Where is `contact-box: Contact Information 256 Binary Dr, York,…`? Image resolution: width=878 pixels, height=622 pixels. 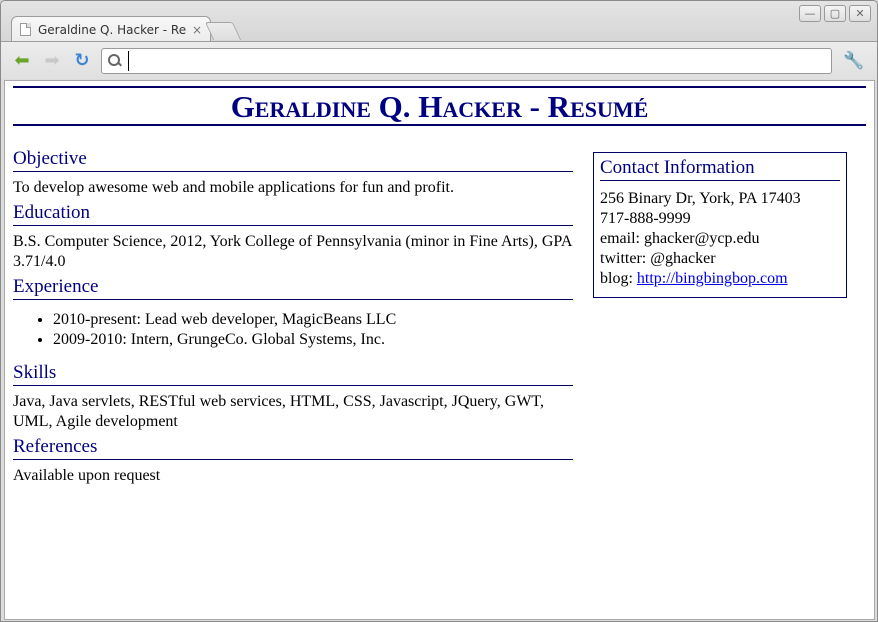 contact-box: Contact Information 256 Binary Dr, York,… is located at coordinates (720, 225).